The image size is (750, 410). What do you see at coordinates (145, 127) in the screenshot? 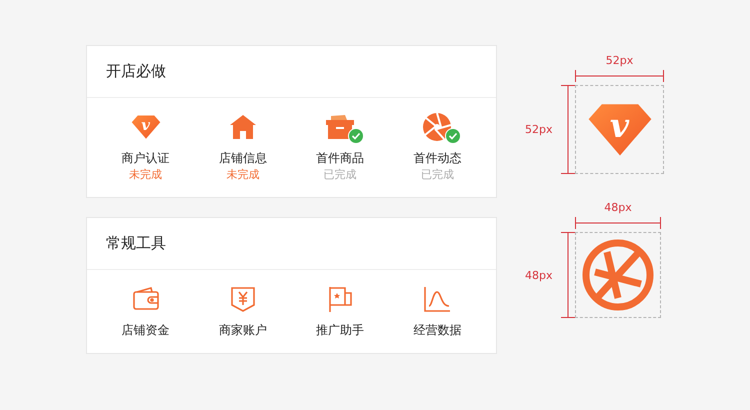
I see `diamond-icon: v` at bounding box center [145, 127].